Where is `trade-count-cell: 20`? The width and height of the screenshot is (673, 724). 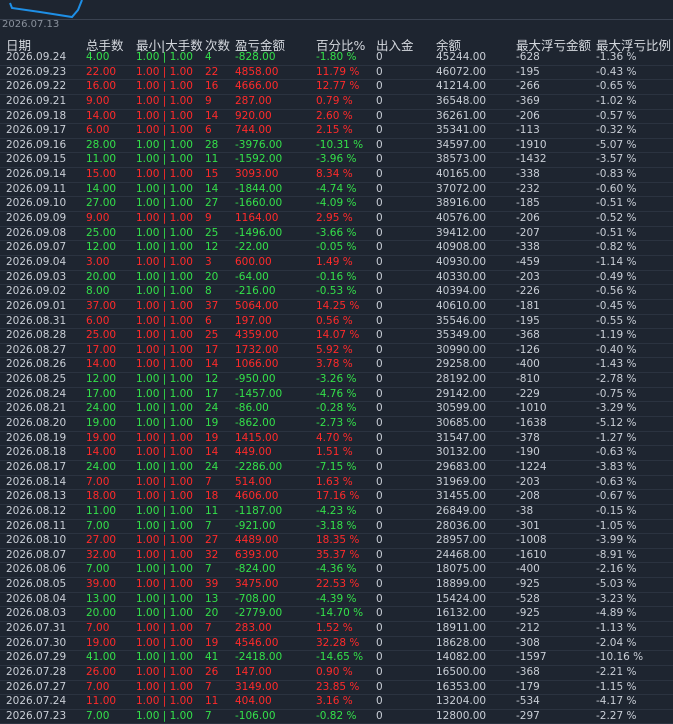
trade-count-cell: 20 is located at coordinates (212, 276).